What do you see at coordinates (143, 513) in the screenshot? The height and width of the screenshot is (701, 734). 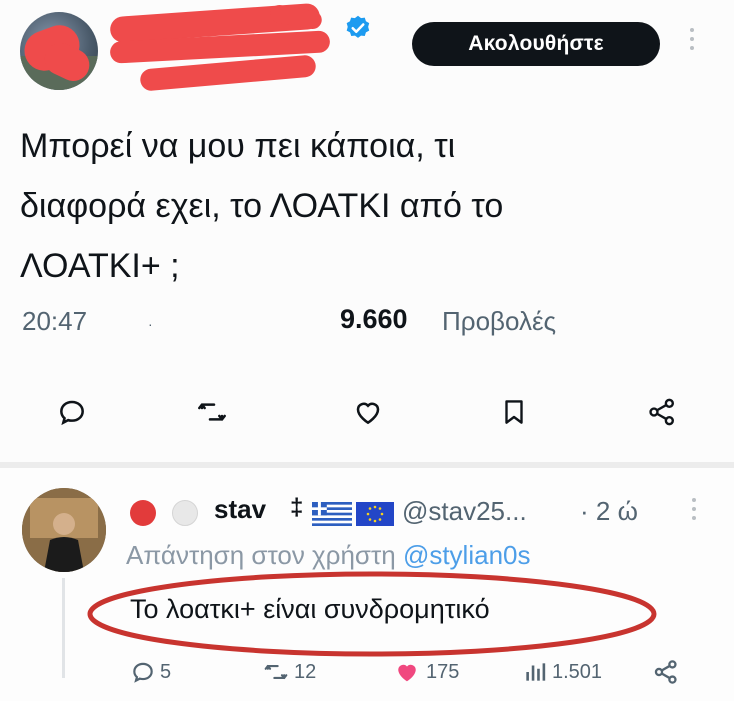 I see `red-circle-icon` at bounding box center [143, 513].